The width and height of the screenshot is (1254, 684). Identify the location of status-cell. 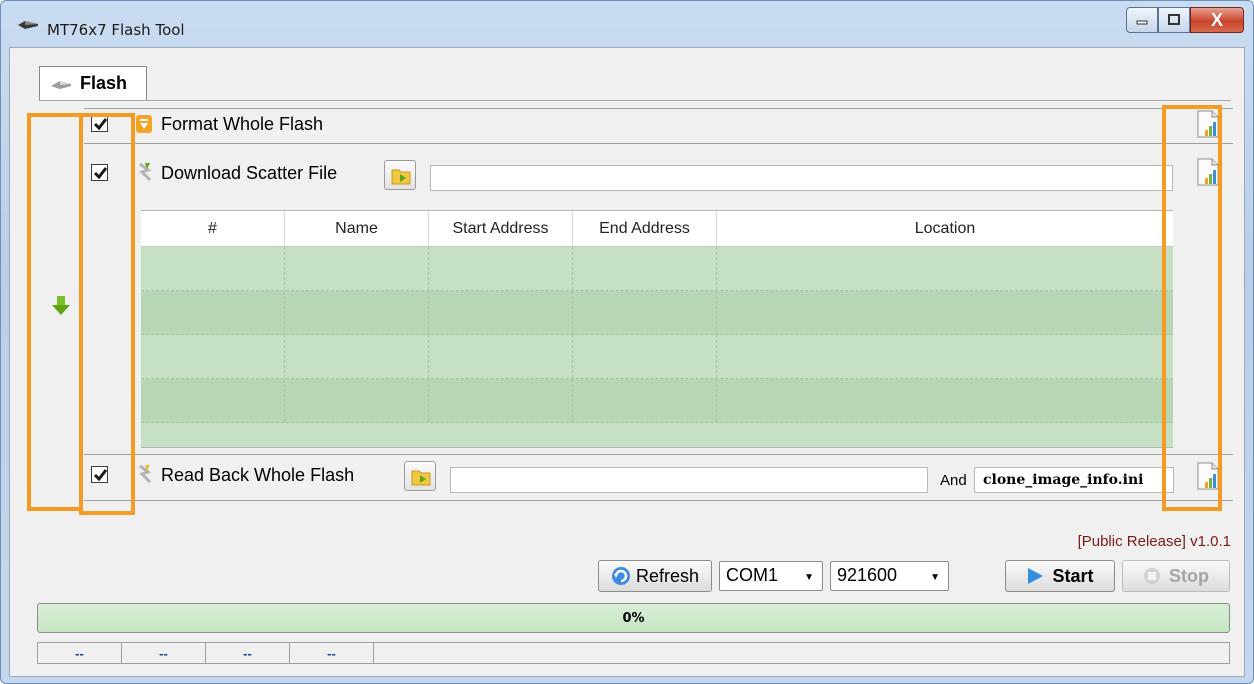
(801, 653).